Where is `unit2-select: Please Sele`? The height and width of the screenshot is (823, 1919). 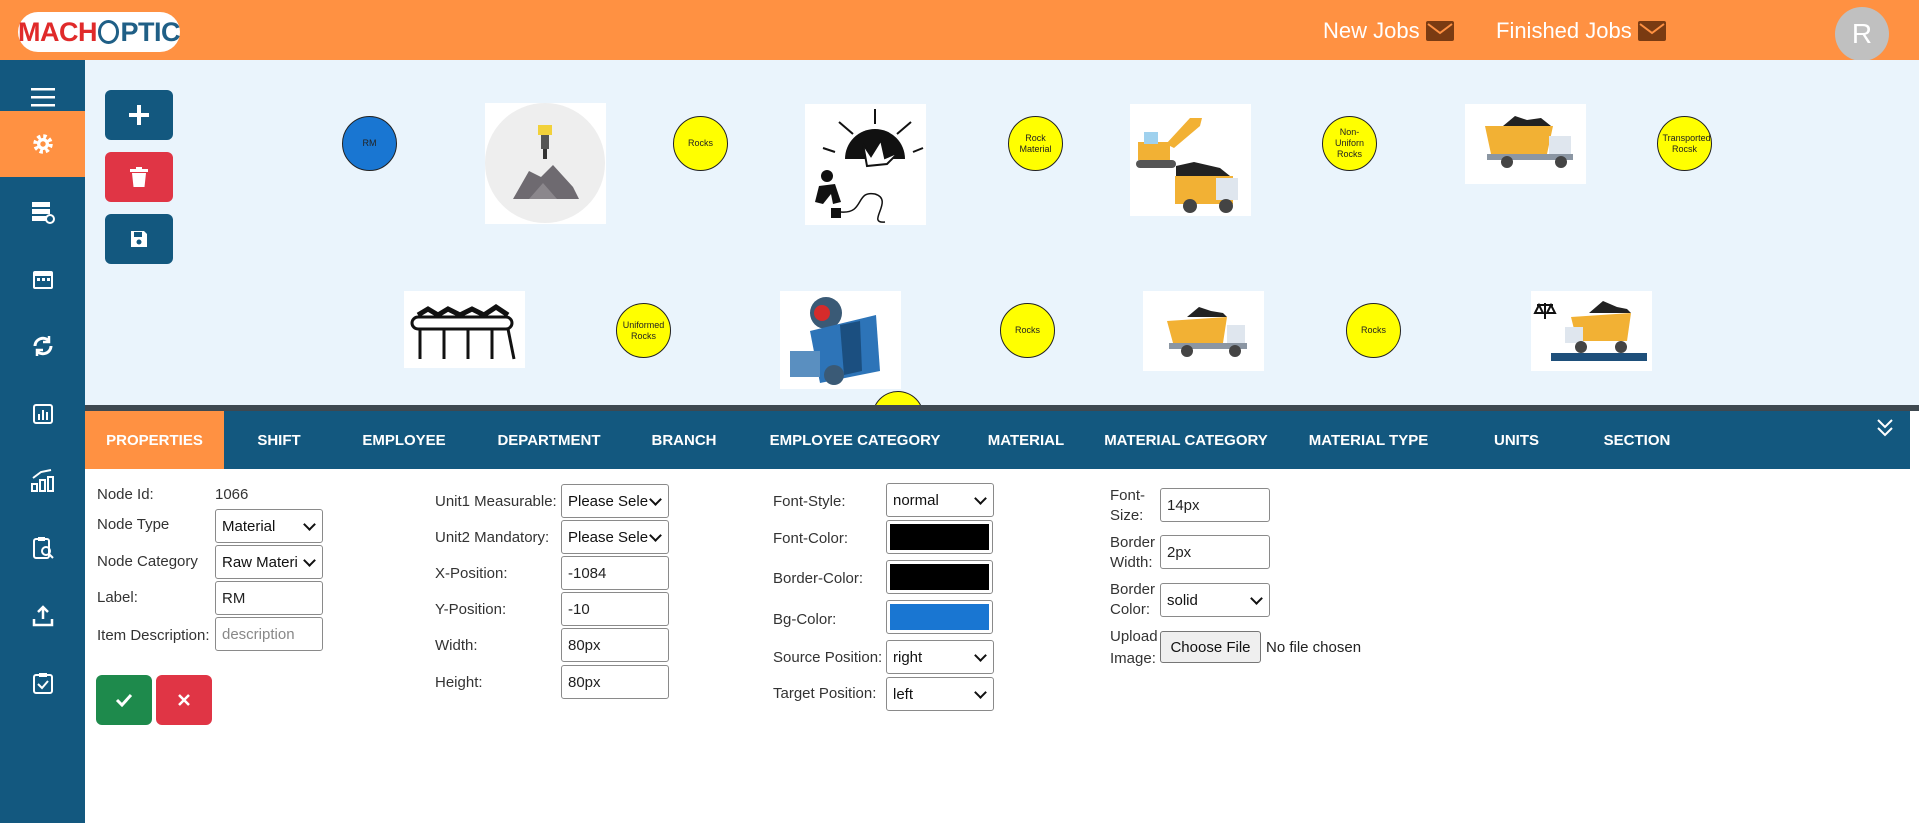 unit2-select: Please Sele is located at coordinates (615, 537).